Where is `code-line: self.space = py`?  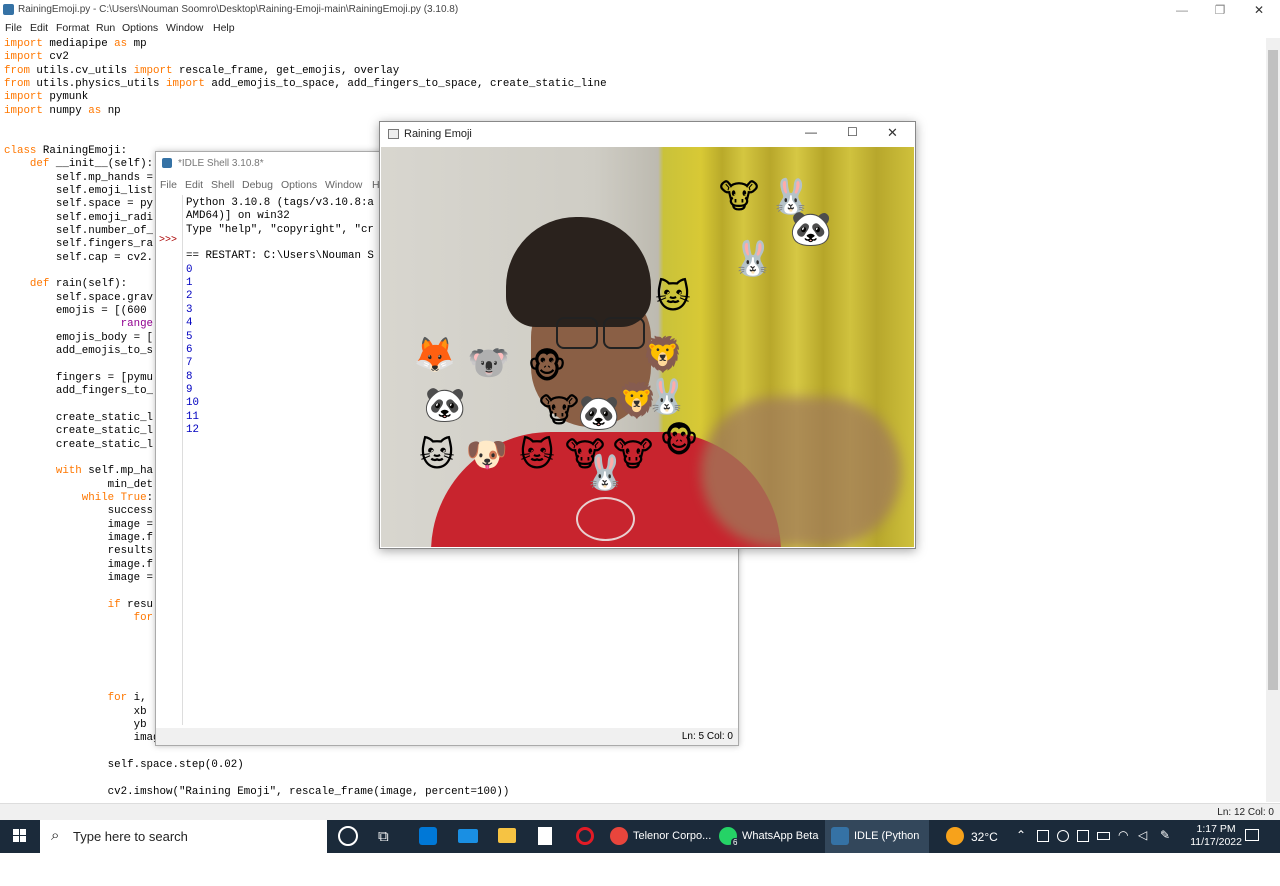 code-line: self.space = py is located at coordinates (78, 204).